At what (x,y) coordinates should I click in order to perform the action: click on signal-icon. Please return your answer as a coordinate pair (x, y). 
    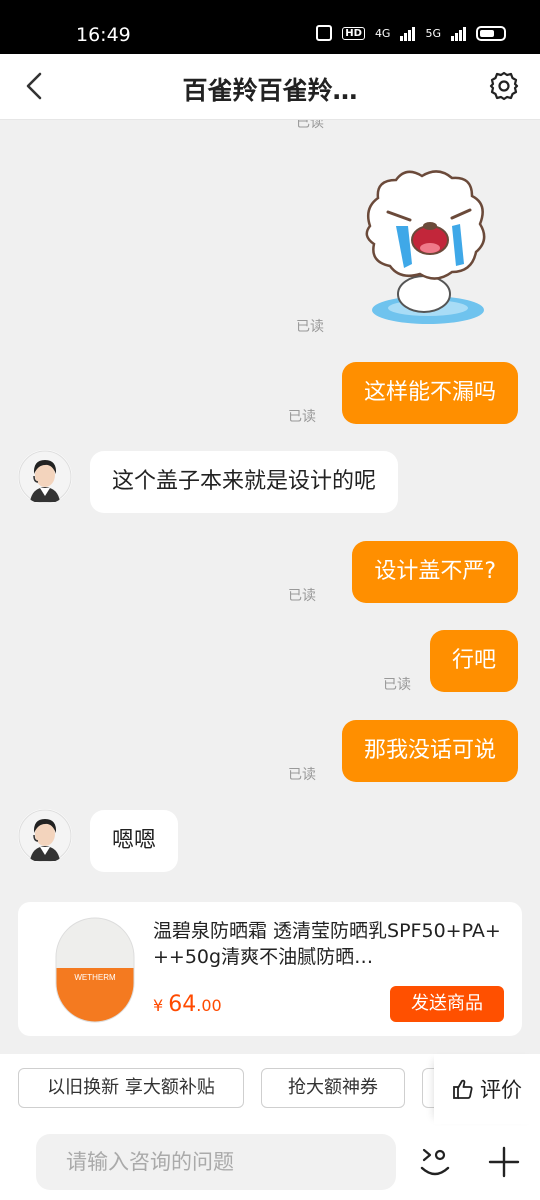
    Looking at the image, I should click on (408, 33).